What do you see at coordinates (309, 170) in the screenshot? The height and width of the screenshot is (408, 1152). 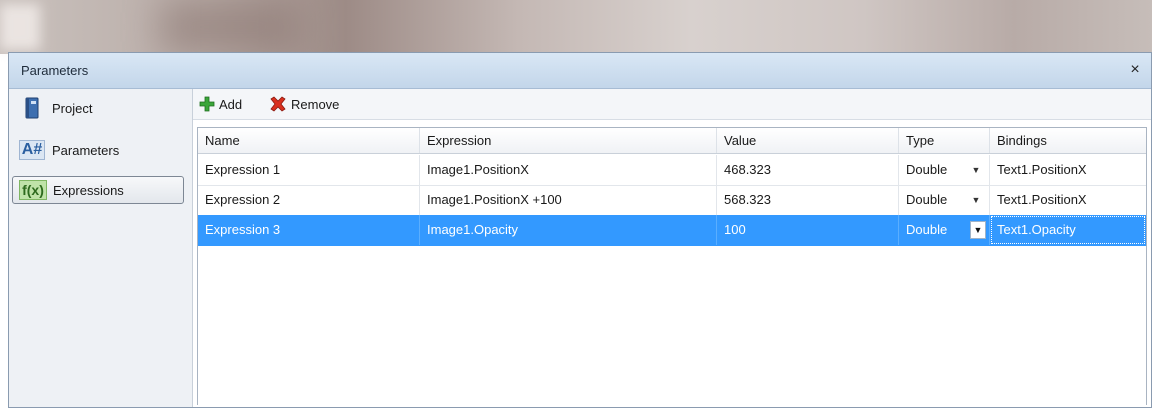 I see `cell-name: Expression 1` at bounding box center [309, 170].